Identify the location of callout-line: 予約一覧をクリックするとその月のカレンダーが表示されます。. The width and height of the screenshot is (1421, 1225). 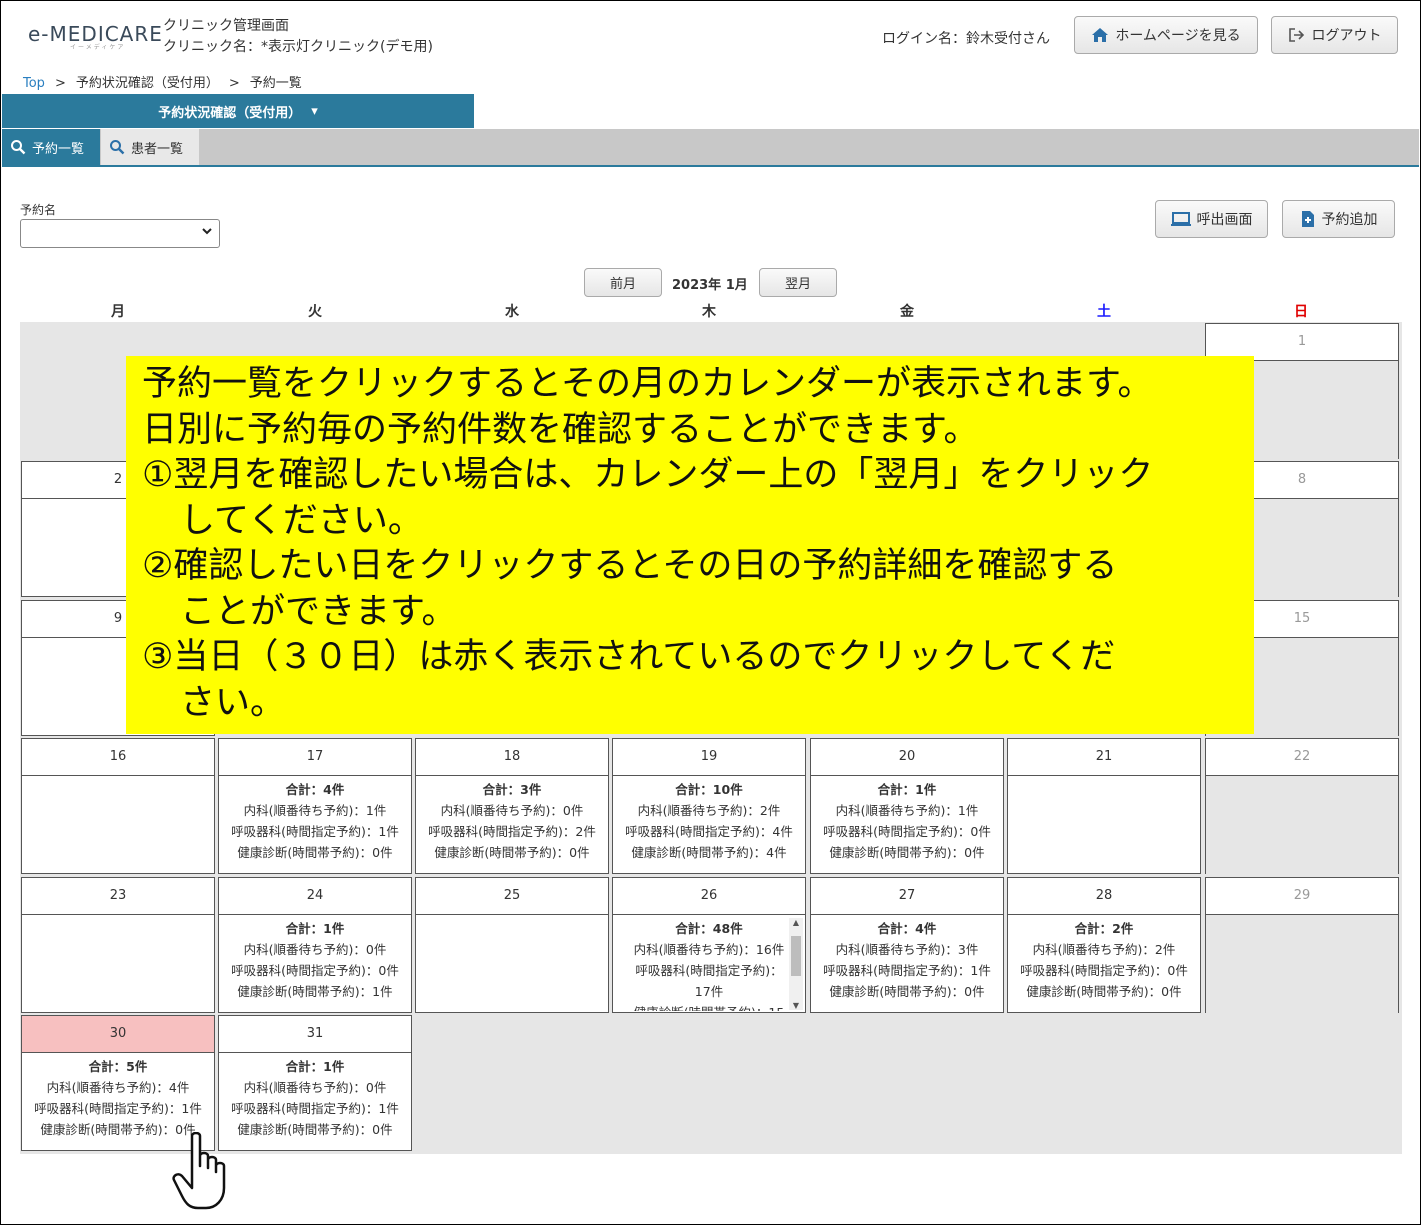
(647, 384).